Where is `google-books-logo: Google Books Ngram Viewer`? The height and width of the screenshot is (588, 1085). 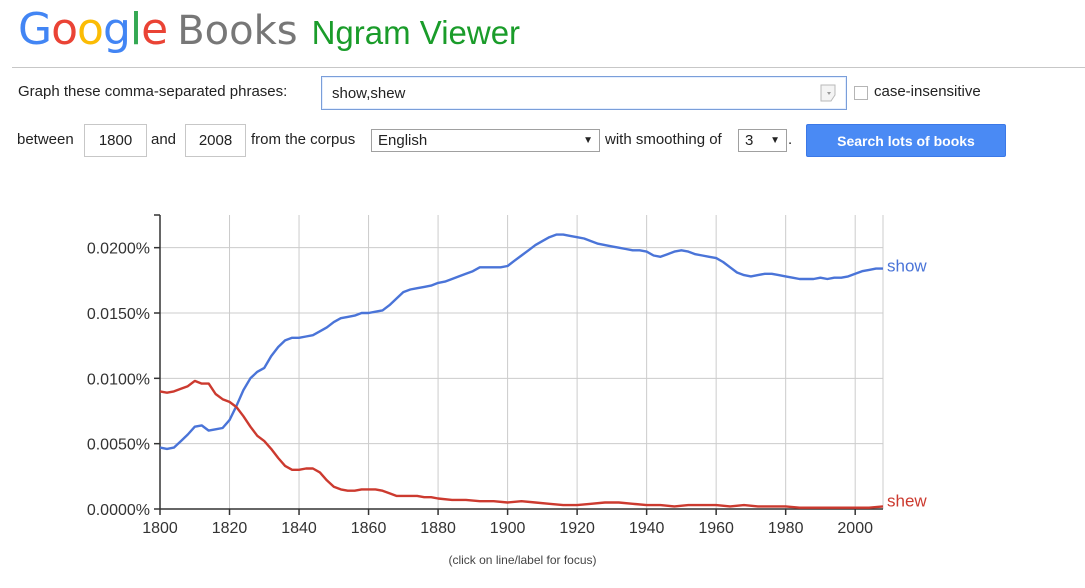
google-books-logo: Google Books Ngram Viewer is located at coordinates (269, 34).